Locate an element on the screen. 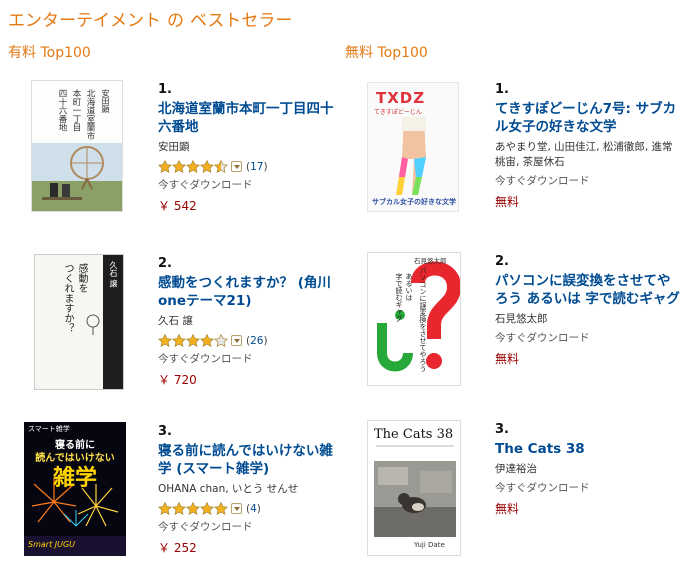 The height and width of the screenshot is (574, 695). book-cover: 安田顕 北海道室蘭市 本町一丁目 四十六番地 is located at coordinates (77, 146).